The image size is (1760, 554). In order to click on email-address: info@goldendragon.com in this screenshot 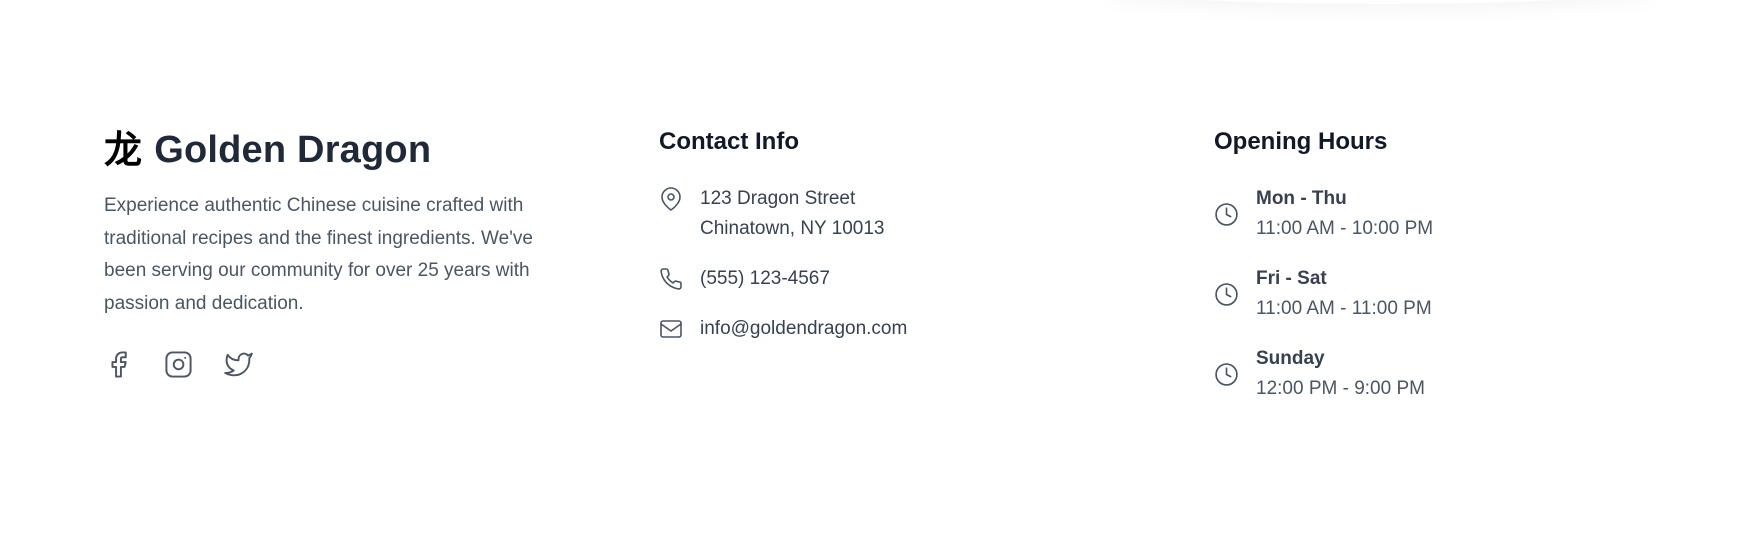, I will do `click(804, 328)`.